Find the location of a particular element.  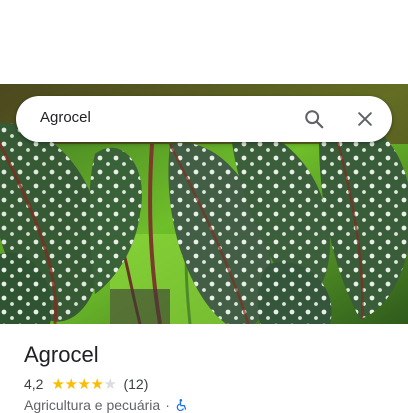

rating-value: 4,2 is located at coordinates (34, 384).